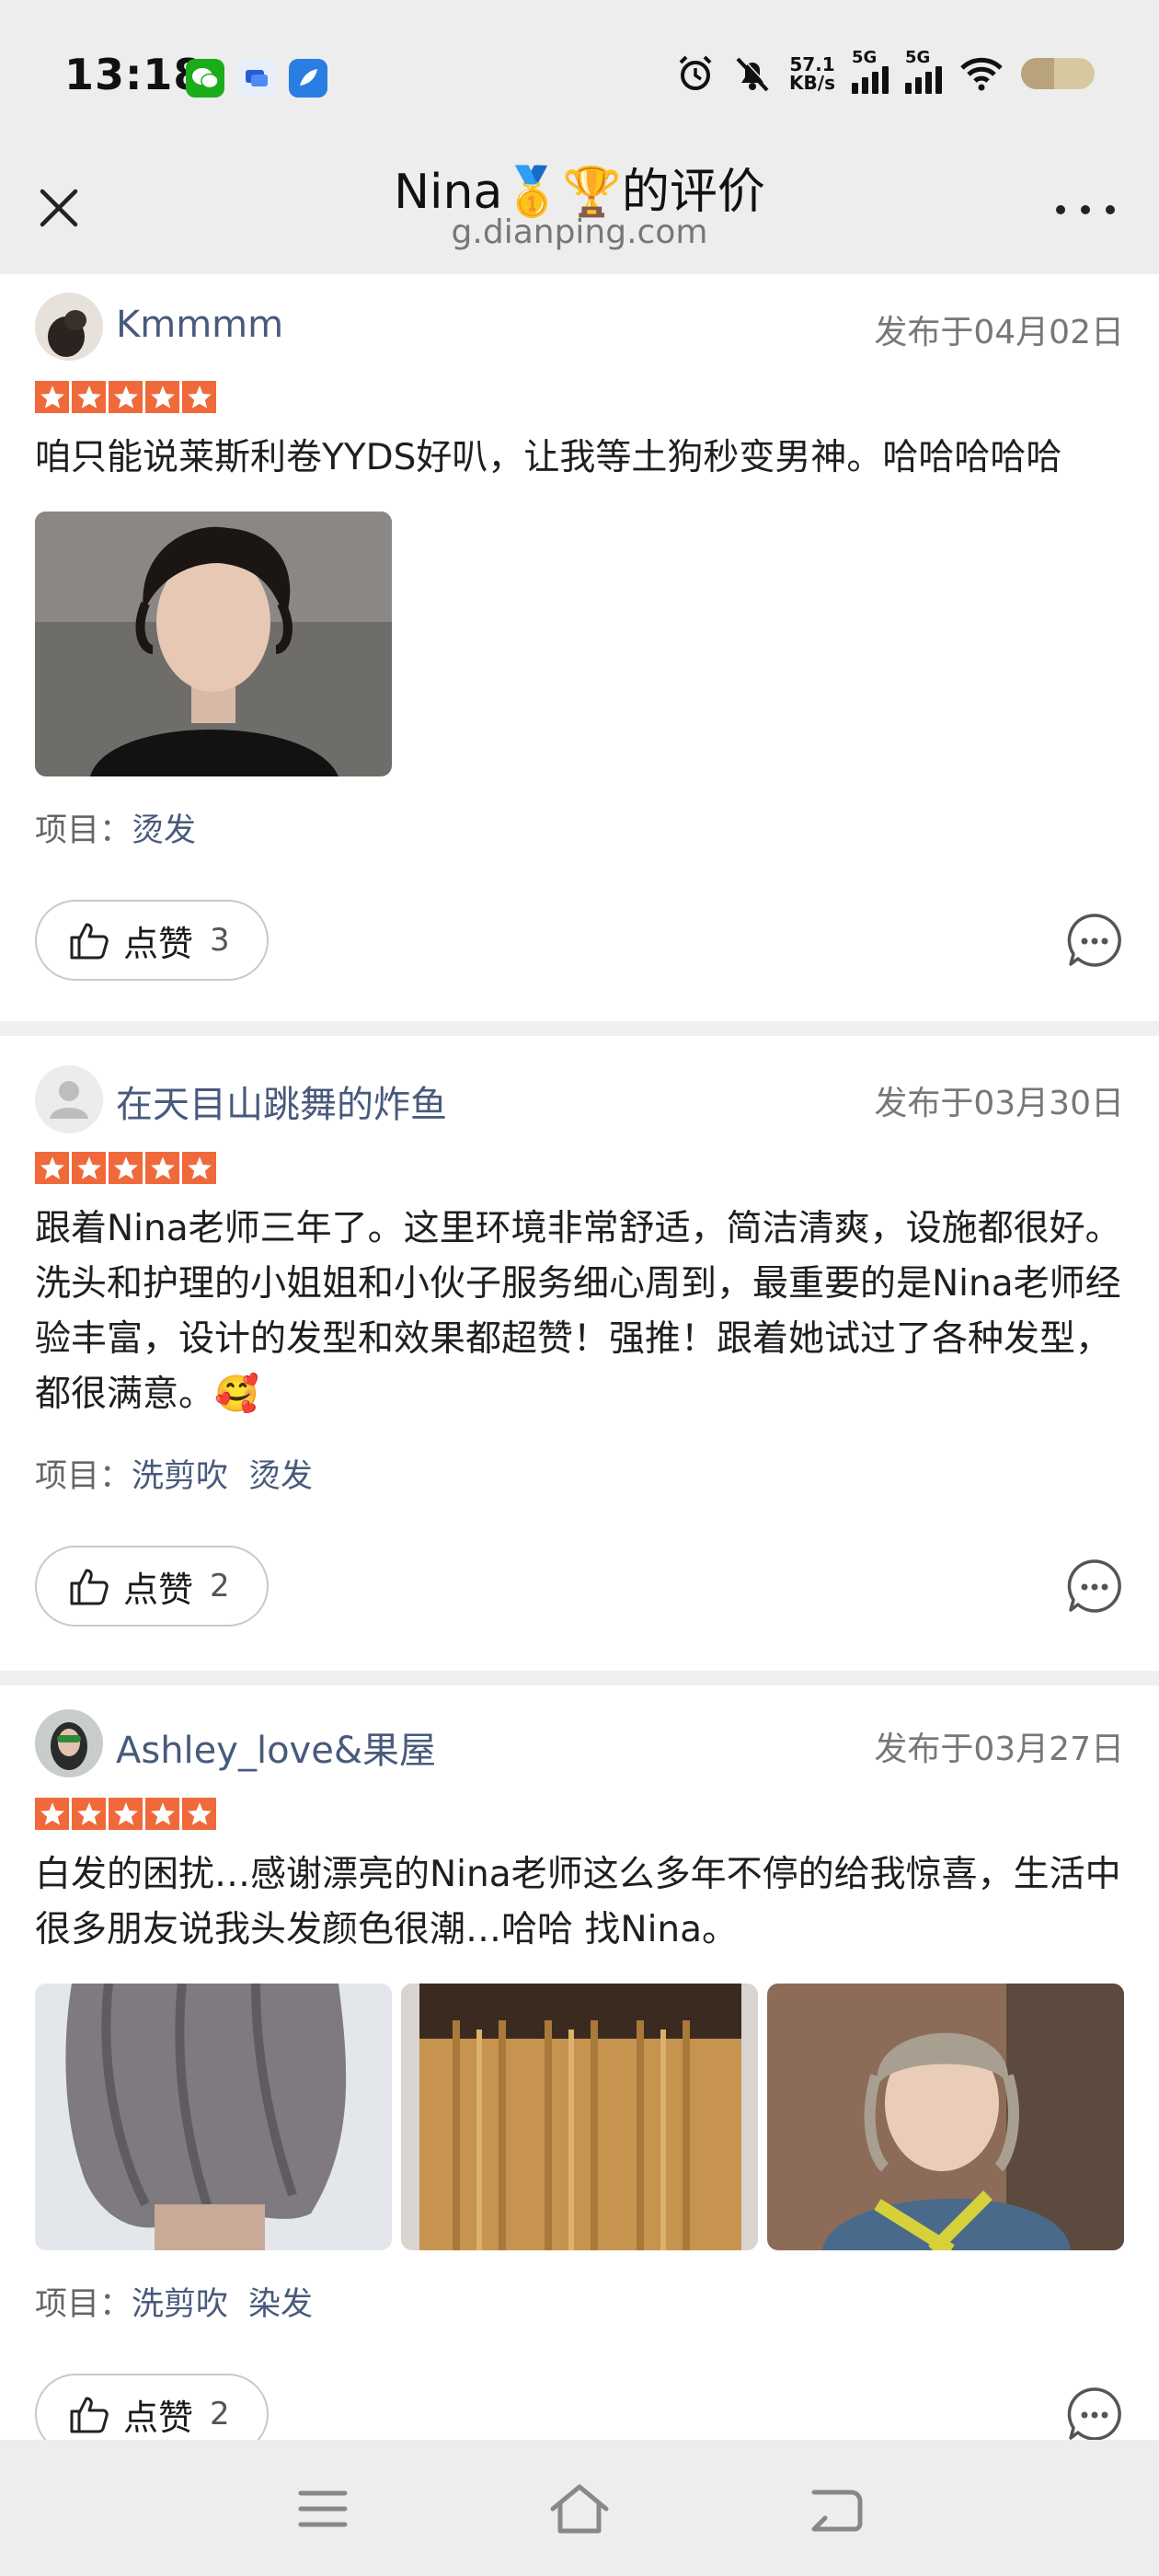 This screenshot has width=1159, height=2576. What do you see at coordinates (865, 57) in the screenshot?
I see `signal-1-label: 5G` at bounding box center [865, 57].